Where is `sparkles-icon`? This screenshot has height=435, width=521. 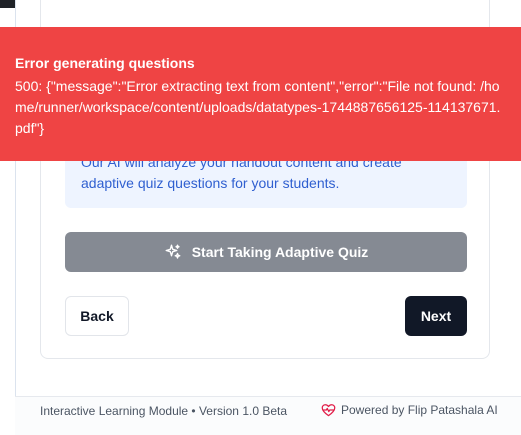
sparkles-icon is located at coordinates (173, 251).